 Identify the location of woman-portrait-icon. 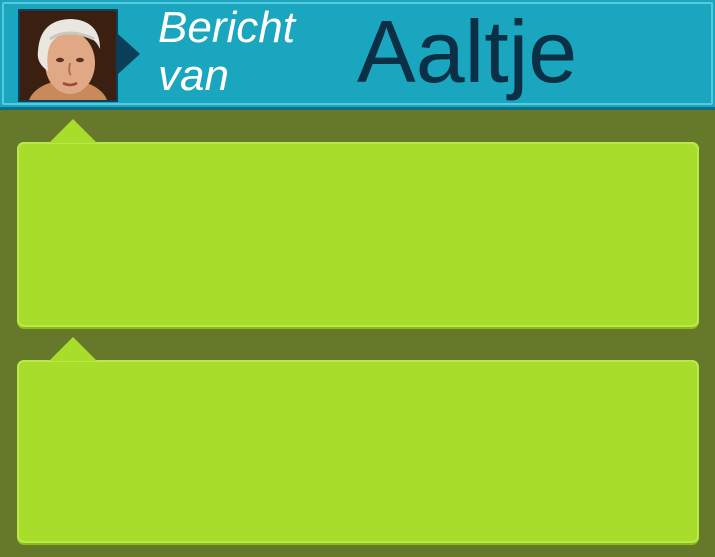
(68, 55).